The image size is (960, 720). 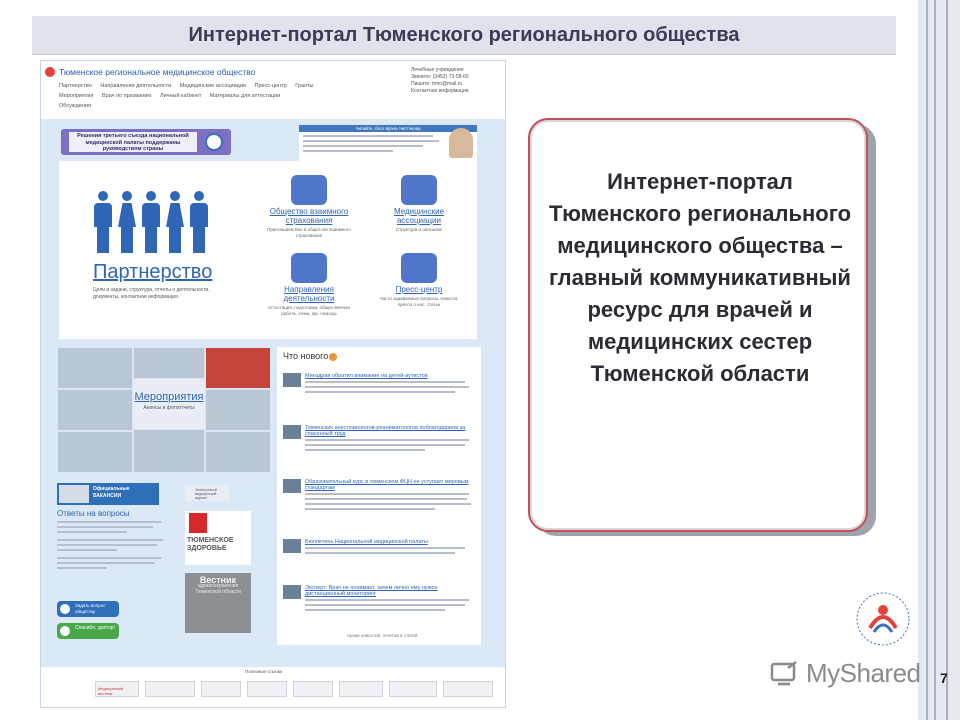 I want to click on slide-number: 7, so click(x=944, y=678).